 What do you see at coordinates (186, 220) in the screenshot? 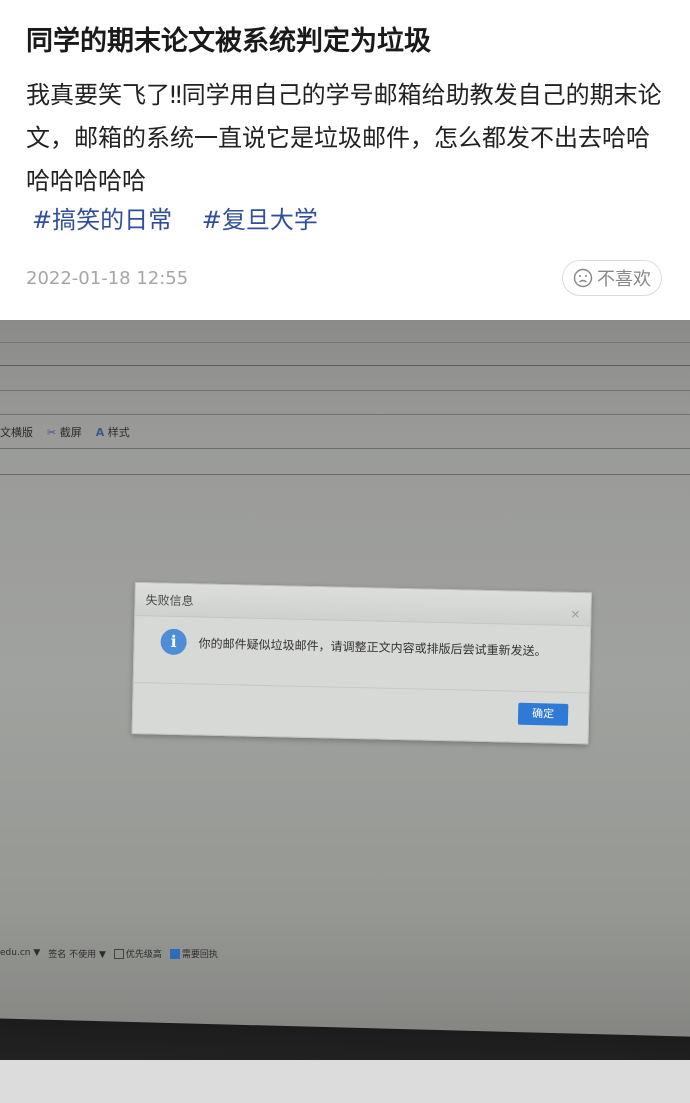
I see `hashtags: #搞笑的日常 #复旦大学` at bounding box center [186, 220].